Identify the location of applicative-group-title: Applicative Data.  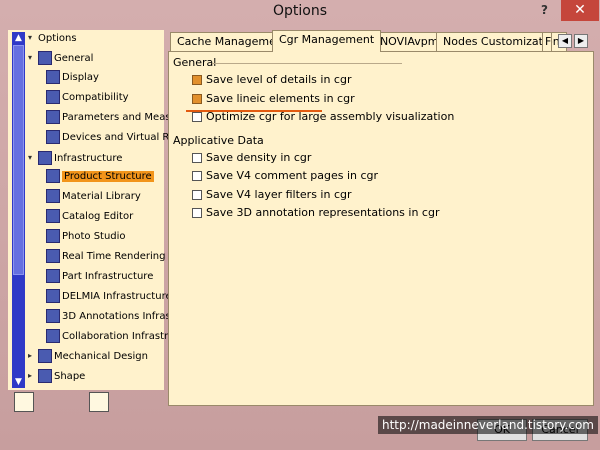
(218, 140).